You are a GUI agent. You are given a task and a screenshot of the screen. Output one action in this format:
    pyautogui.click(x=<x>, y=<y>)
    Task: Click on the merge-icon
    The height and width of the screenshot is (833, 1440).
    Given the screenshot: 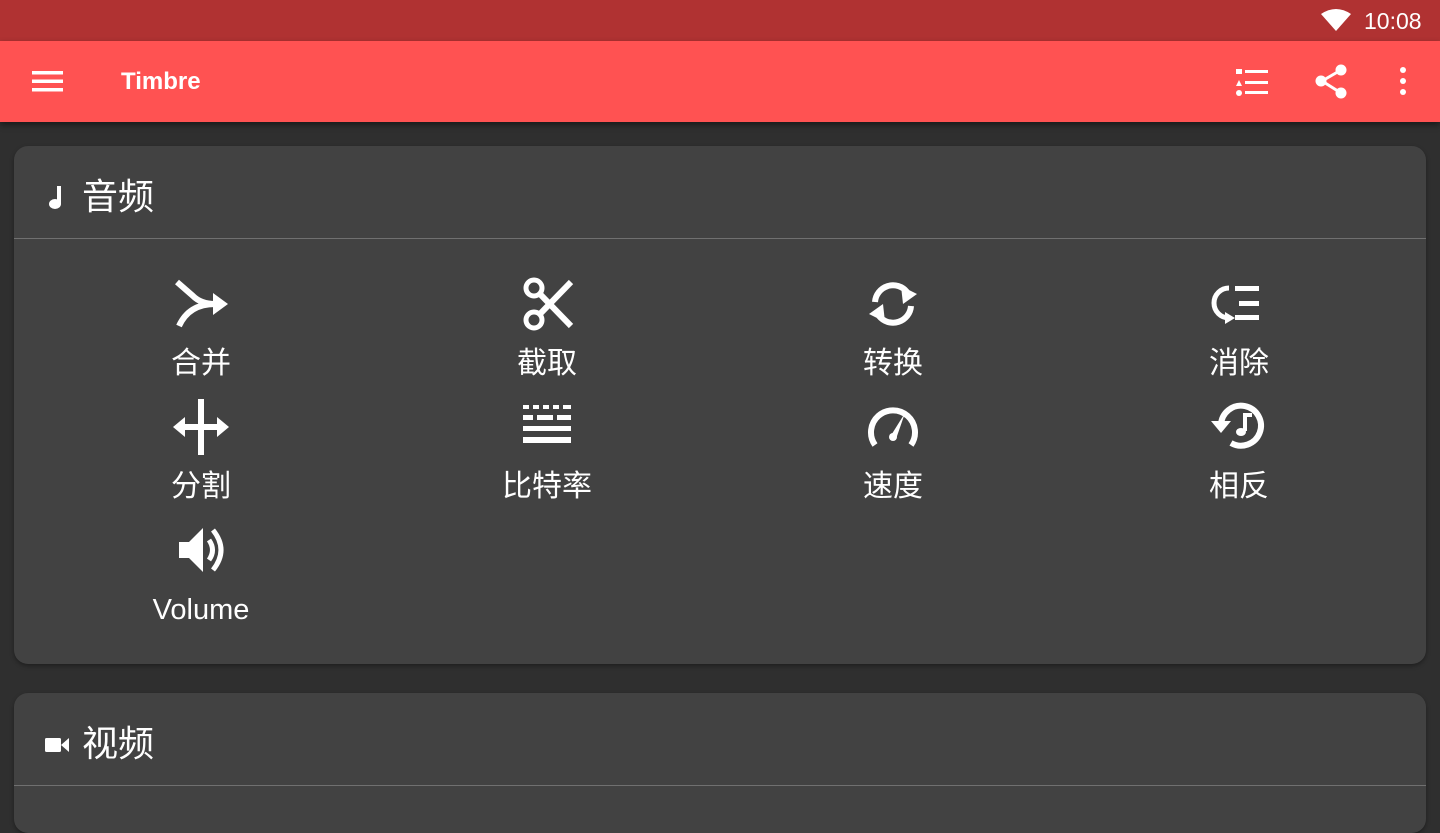 What is the action you would take?
    pyautogui.click(x=201, y=303)
    